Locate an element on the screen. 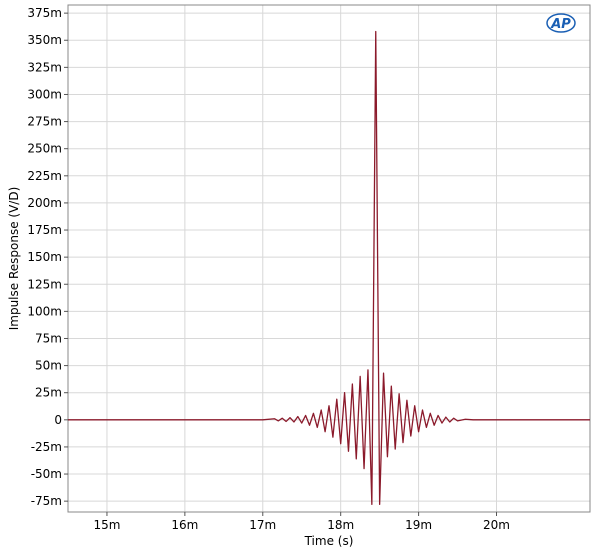 The image size is (600, 551). y-tick-label: 225m is located at coordinates (44, 176).